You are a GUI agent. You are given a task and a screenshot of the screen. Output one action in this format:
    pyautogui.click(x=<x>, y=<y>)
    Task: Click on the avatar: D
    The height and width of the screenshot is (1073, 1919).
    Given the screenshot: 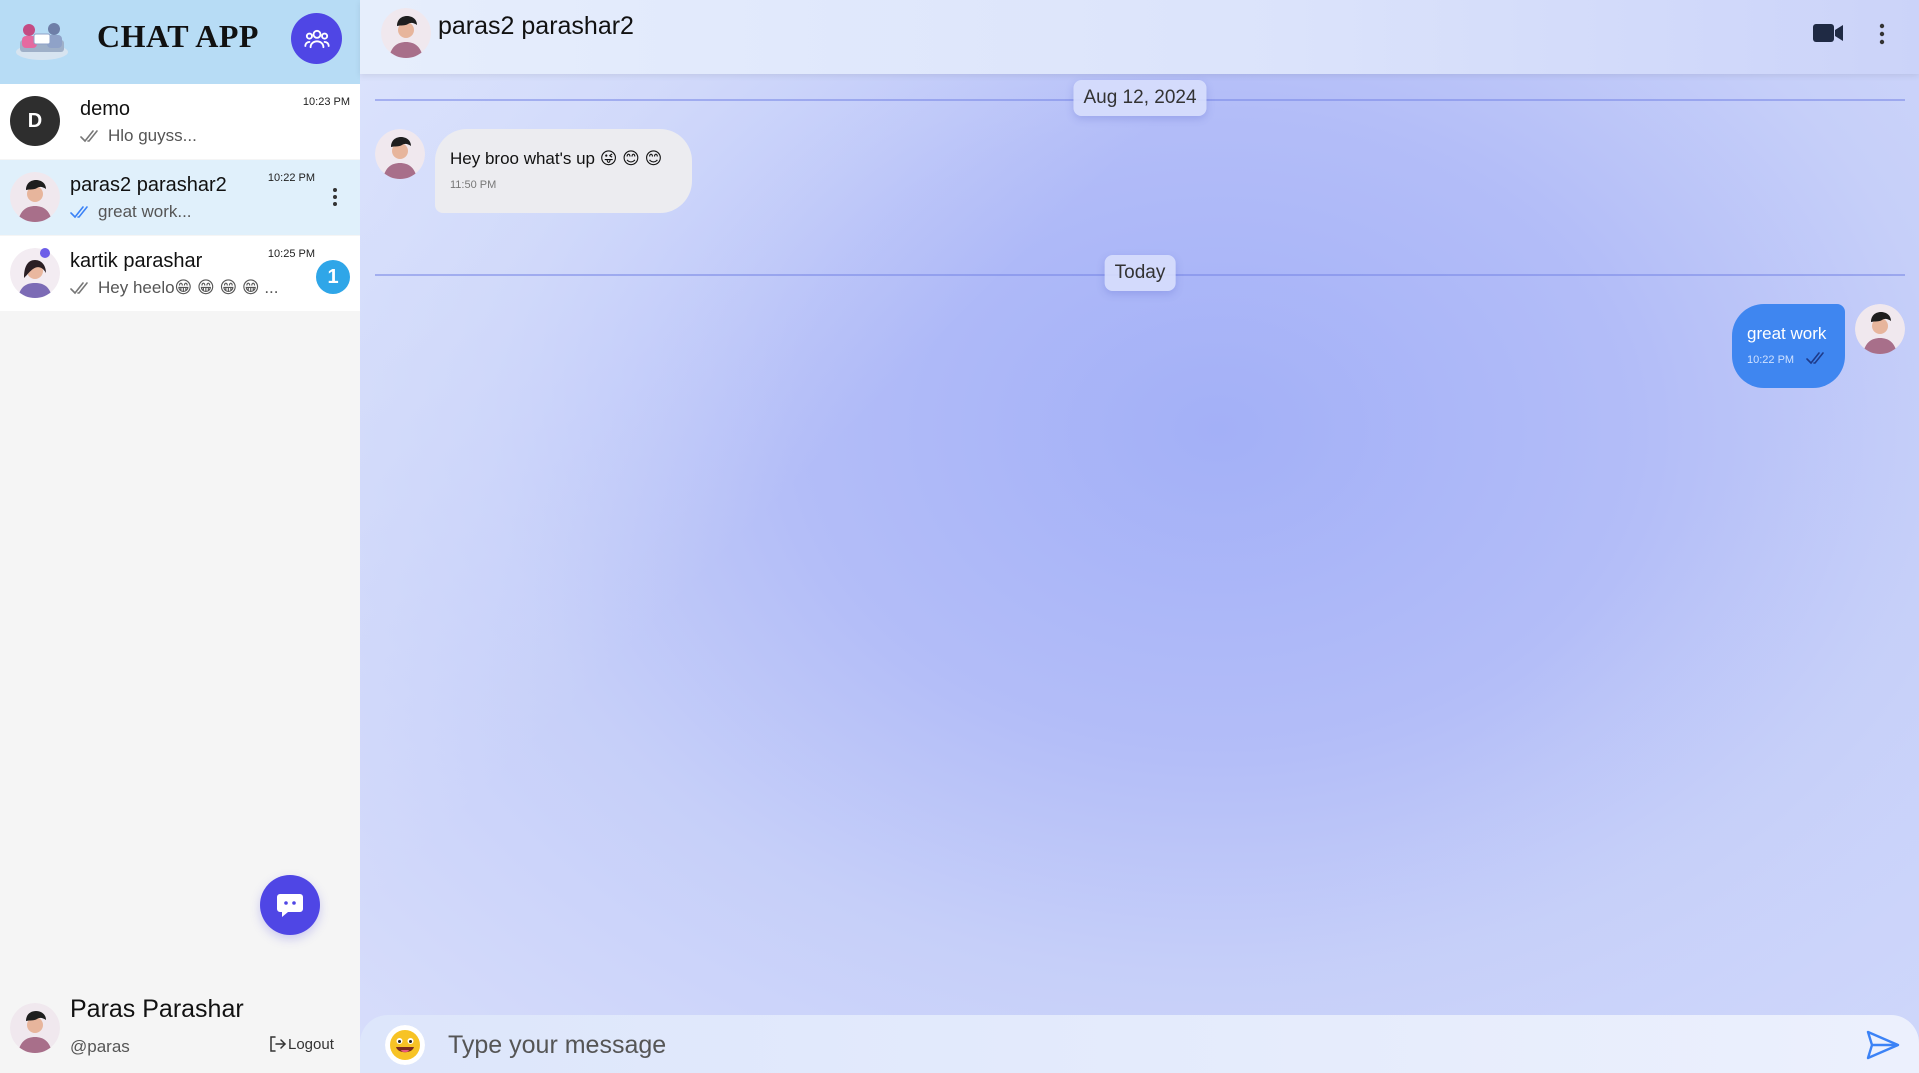 What is the action you would take?
    pyautogui.click(x=35, y=121)
    